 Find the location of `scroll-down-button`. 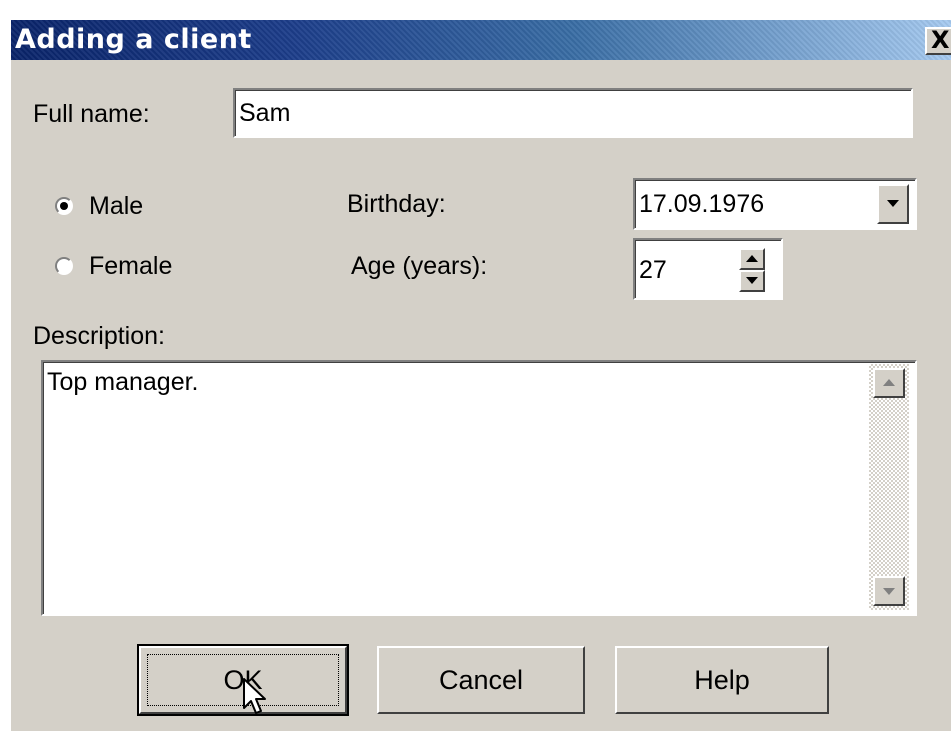

scroll-down-button is located at coordinates (889, 591).